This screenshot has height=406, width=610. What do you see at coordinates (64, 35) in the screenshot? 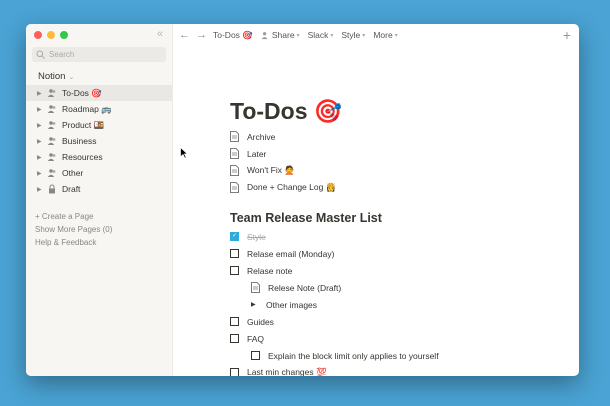
I see `maximize-window-button` at bounding box center [64, 35].